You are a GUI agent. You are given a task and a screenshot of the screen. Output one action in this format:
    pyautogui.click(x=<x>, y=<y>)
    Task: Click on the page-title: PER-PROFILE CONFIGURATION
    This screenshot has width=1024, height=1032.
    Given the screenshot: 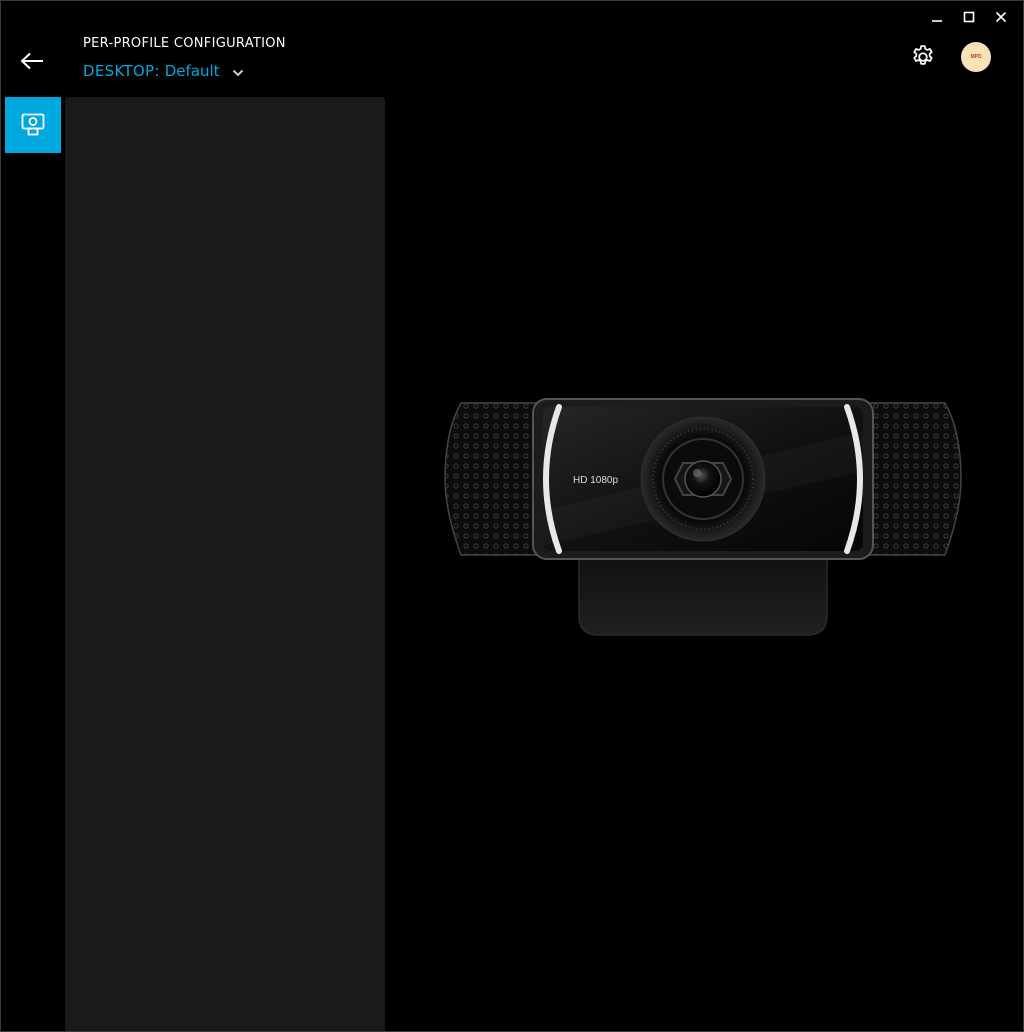 What is the action you would take?
    pyautogui.click(x=184, y=43)
    